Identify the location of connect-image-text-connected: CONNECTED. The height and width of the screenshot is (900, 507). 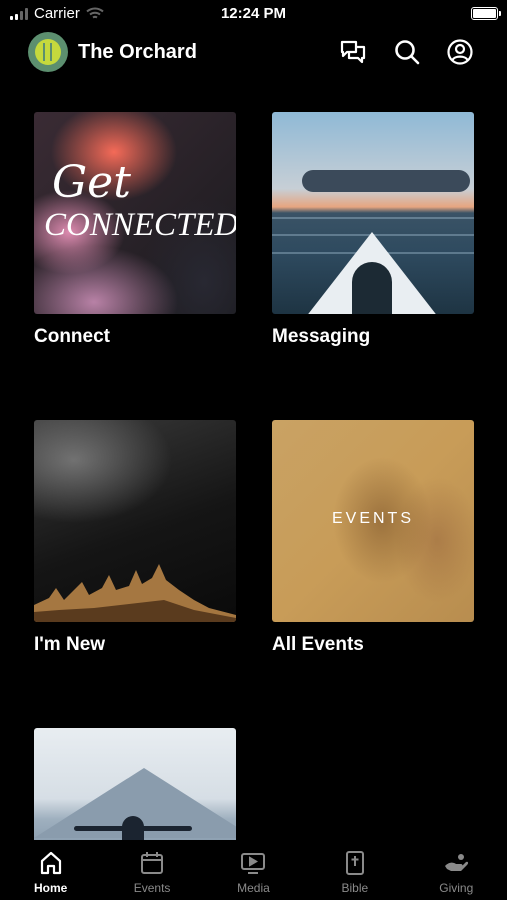
(140, 225).